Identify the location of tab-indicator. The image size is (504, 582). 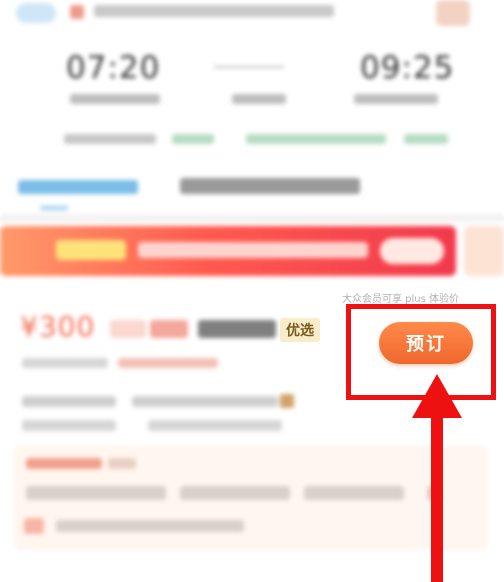
(54, 208).